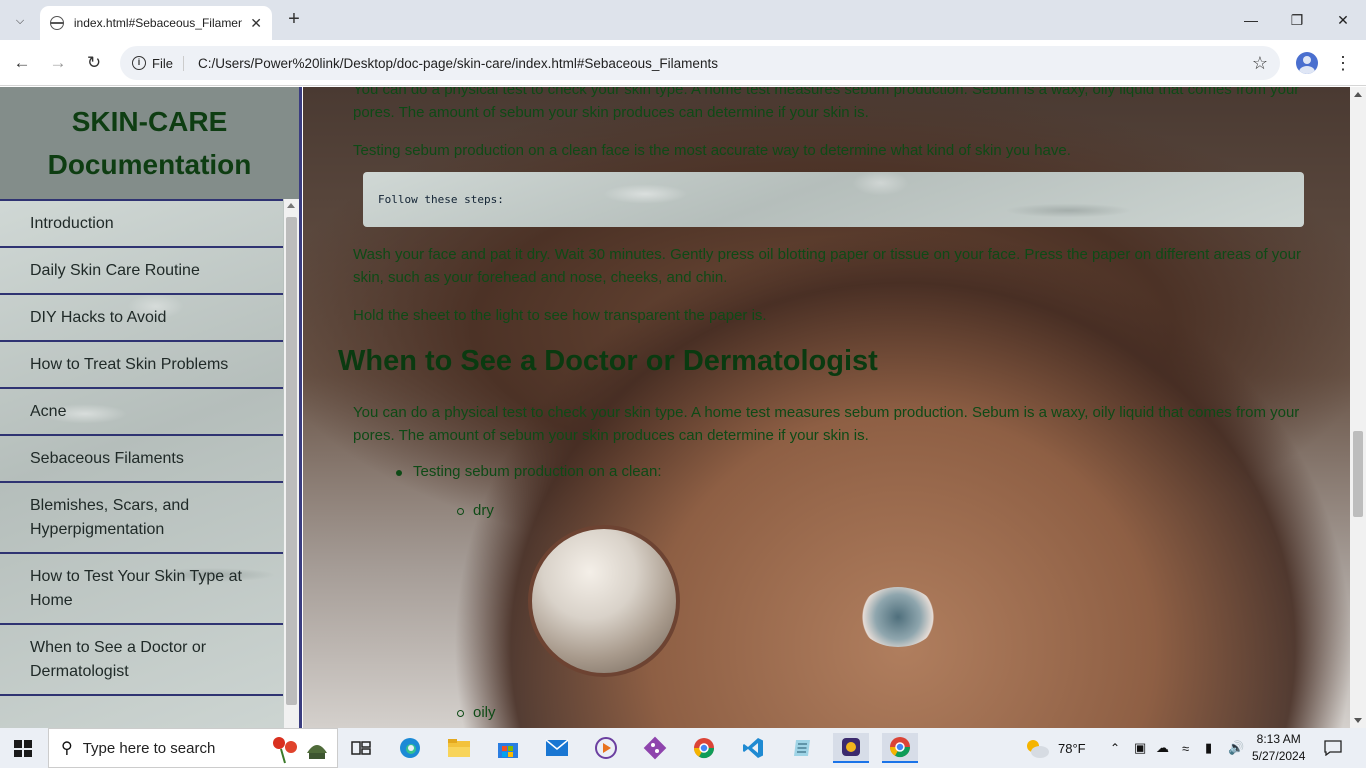 This screenshot has height=768, width=1366. Describe the element at coordinates (608, 361) in the screenshot. I see `section-heading-see-doctor: When to See a Doctor or Dermatologist` at that location.